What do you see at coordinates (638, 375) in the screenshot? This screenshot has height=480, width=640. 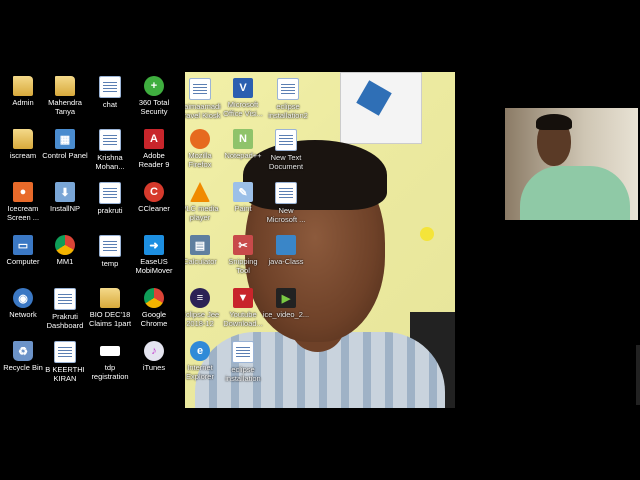 I see `edge-strip` at bounding box center [638, 375].